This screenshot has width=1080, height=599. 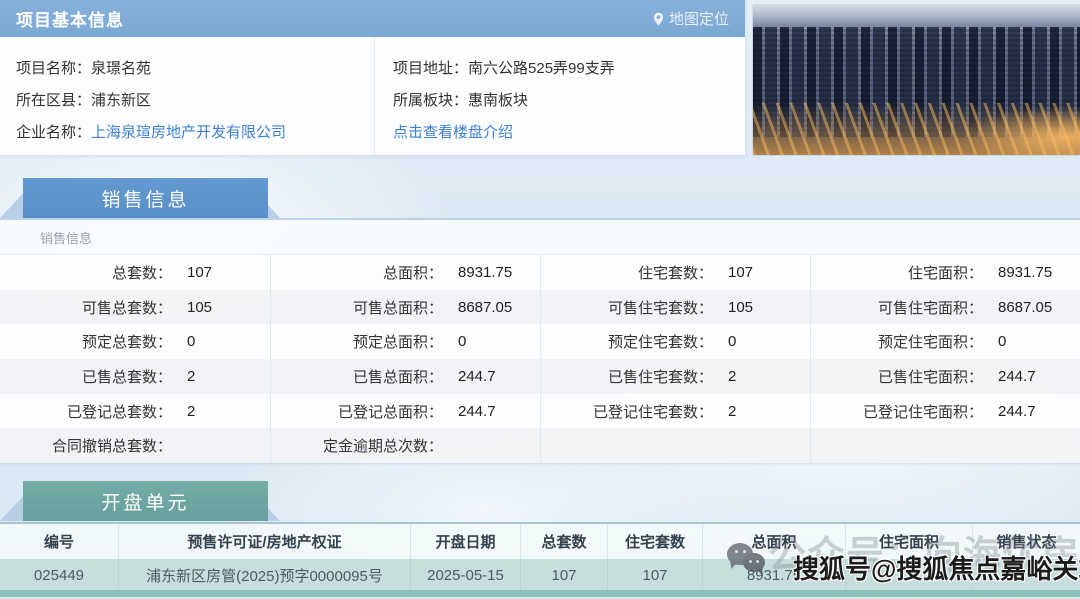 I want to click on sales-cell: 合同撤销总套数：, so click(x=135, y=445).